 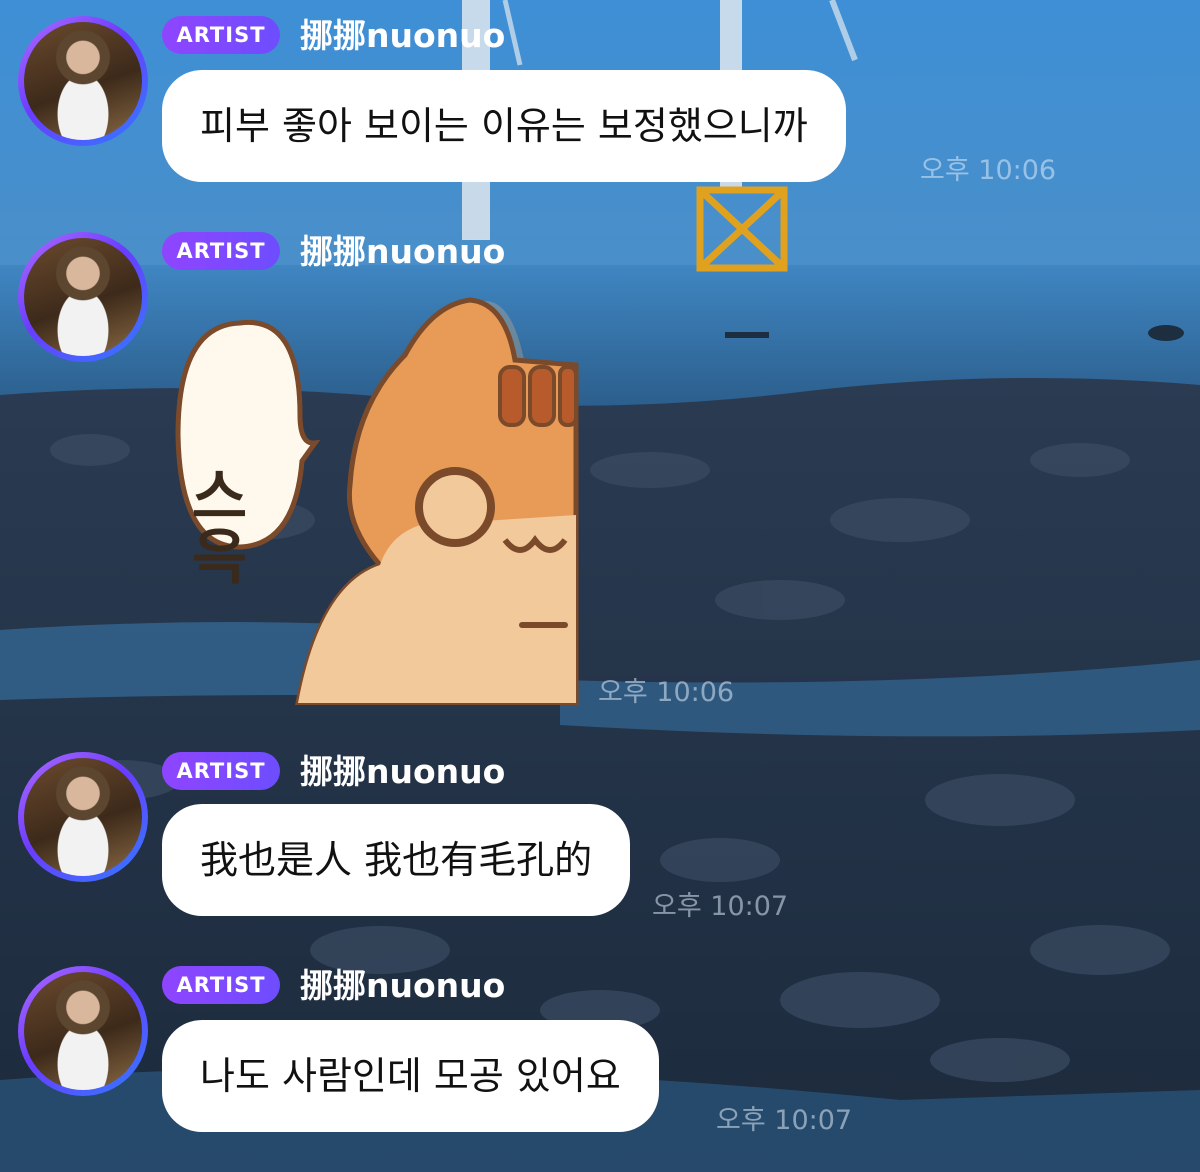 I want to click on message-bubble: 피부 좋아 보이는 이유는 보정했으니까, so click(x=504, y=126).